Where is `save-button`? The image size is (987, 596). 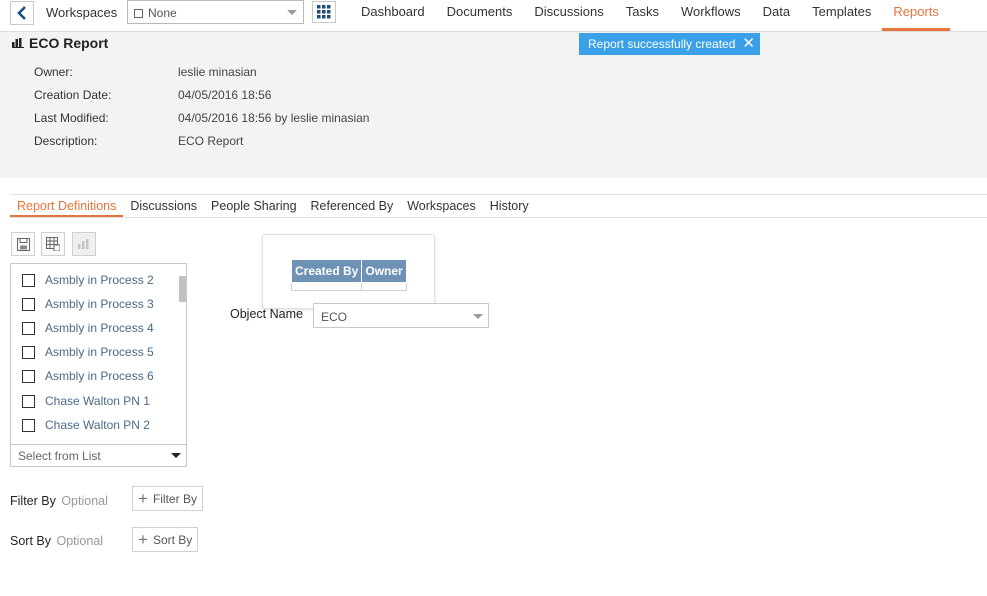 save-button is located at coordinates (23, 244).